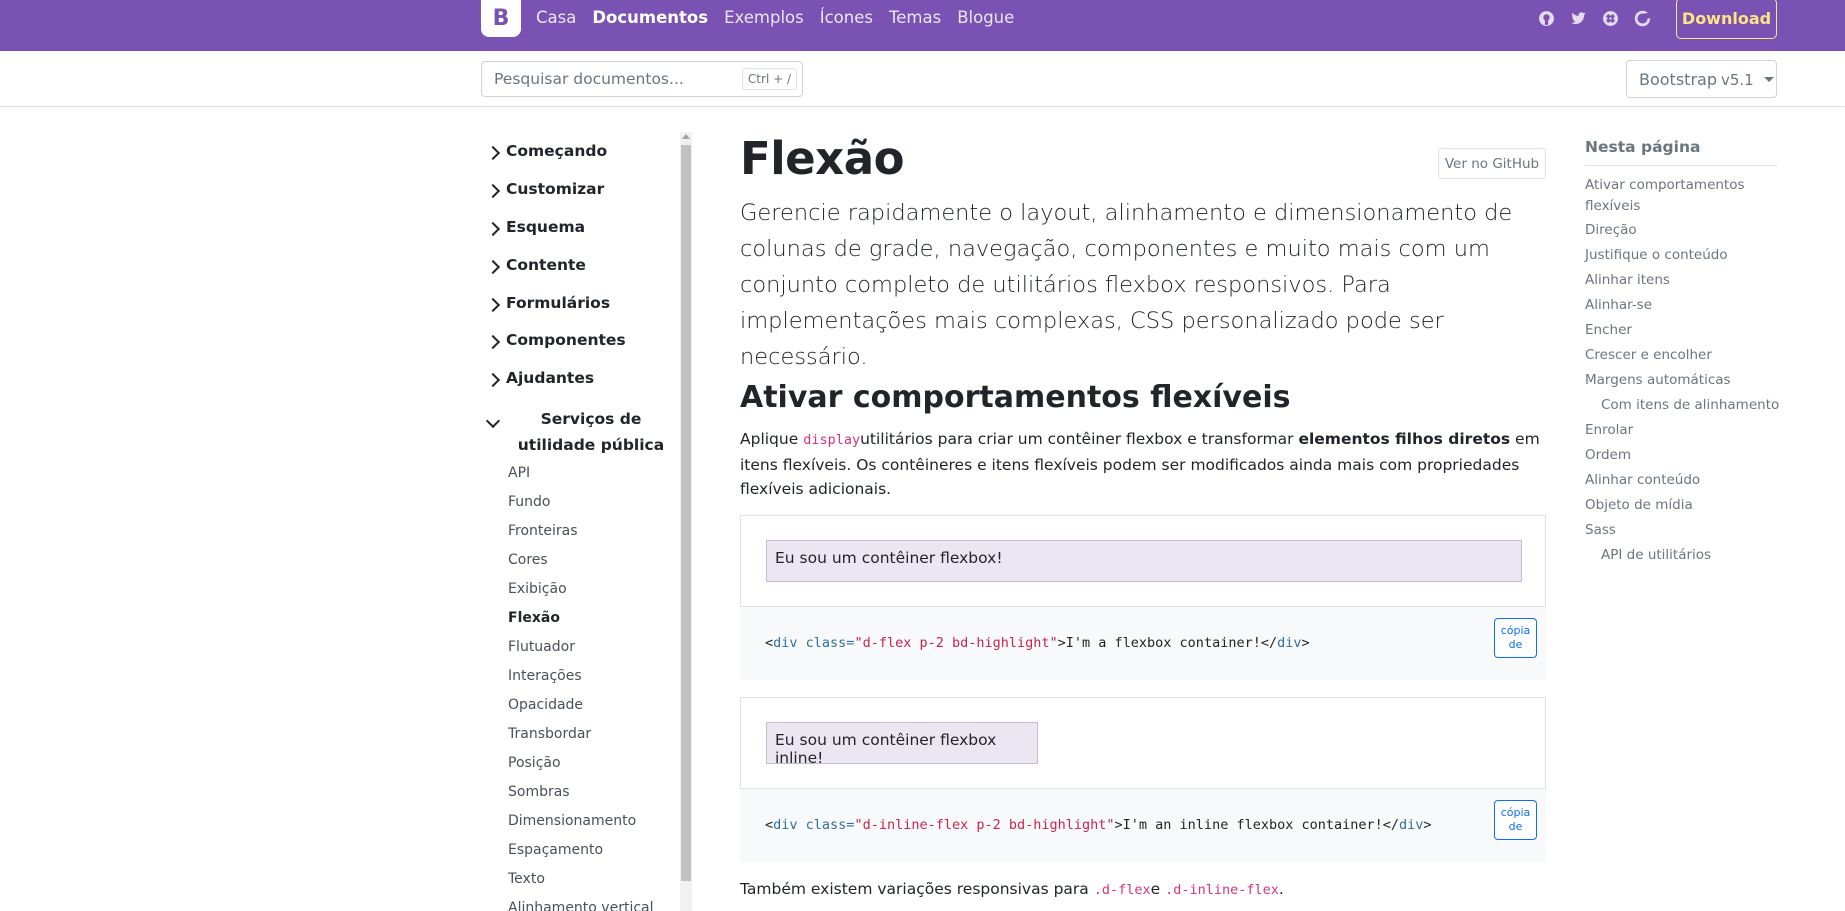 The height and width of the screenshot is (911, 1845). I want to click on sidebar-section-ajudantes: Ajudantes, so click(538, 378).